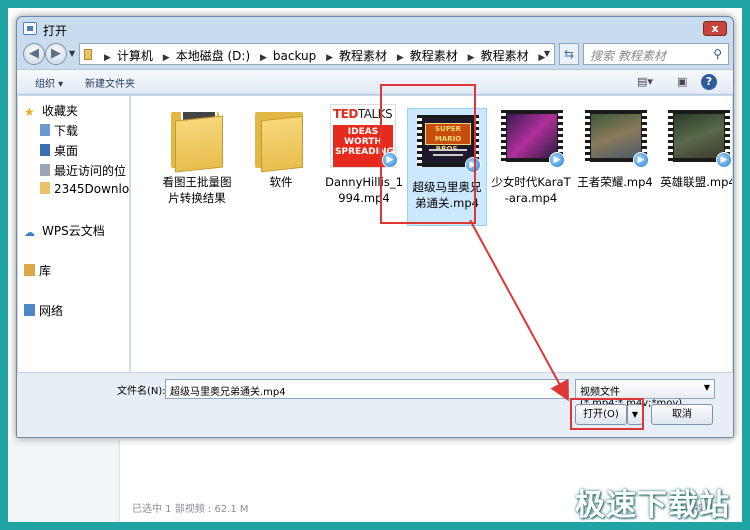  I want to click on network-icon, so click(29, 310).